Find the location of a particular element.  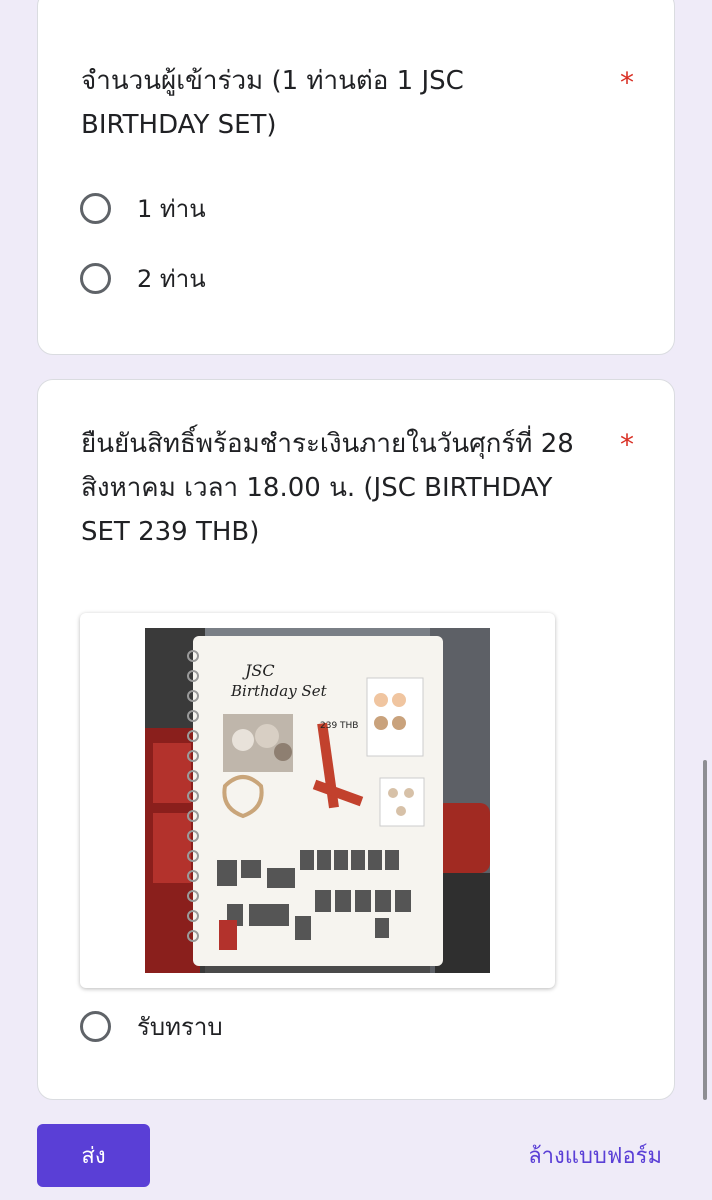

radio-option-1: 1 ท่าน is located at coordinates (143, 208).